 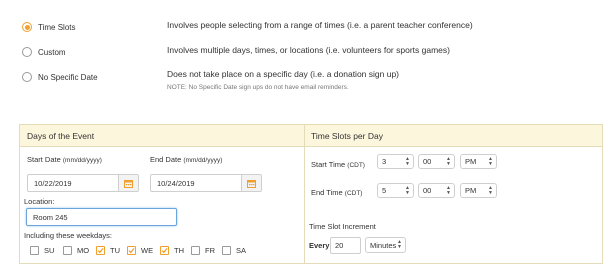 What do you see at coordinates (436, 161) in the screenshot?
I see `start-minute-select: 00 ▲ ▼` at bounding box center [436, 161].